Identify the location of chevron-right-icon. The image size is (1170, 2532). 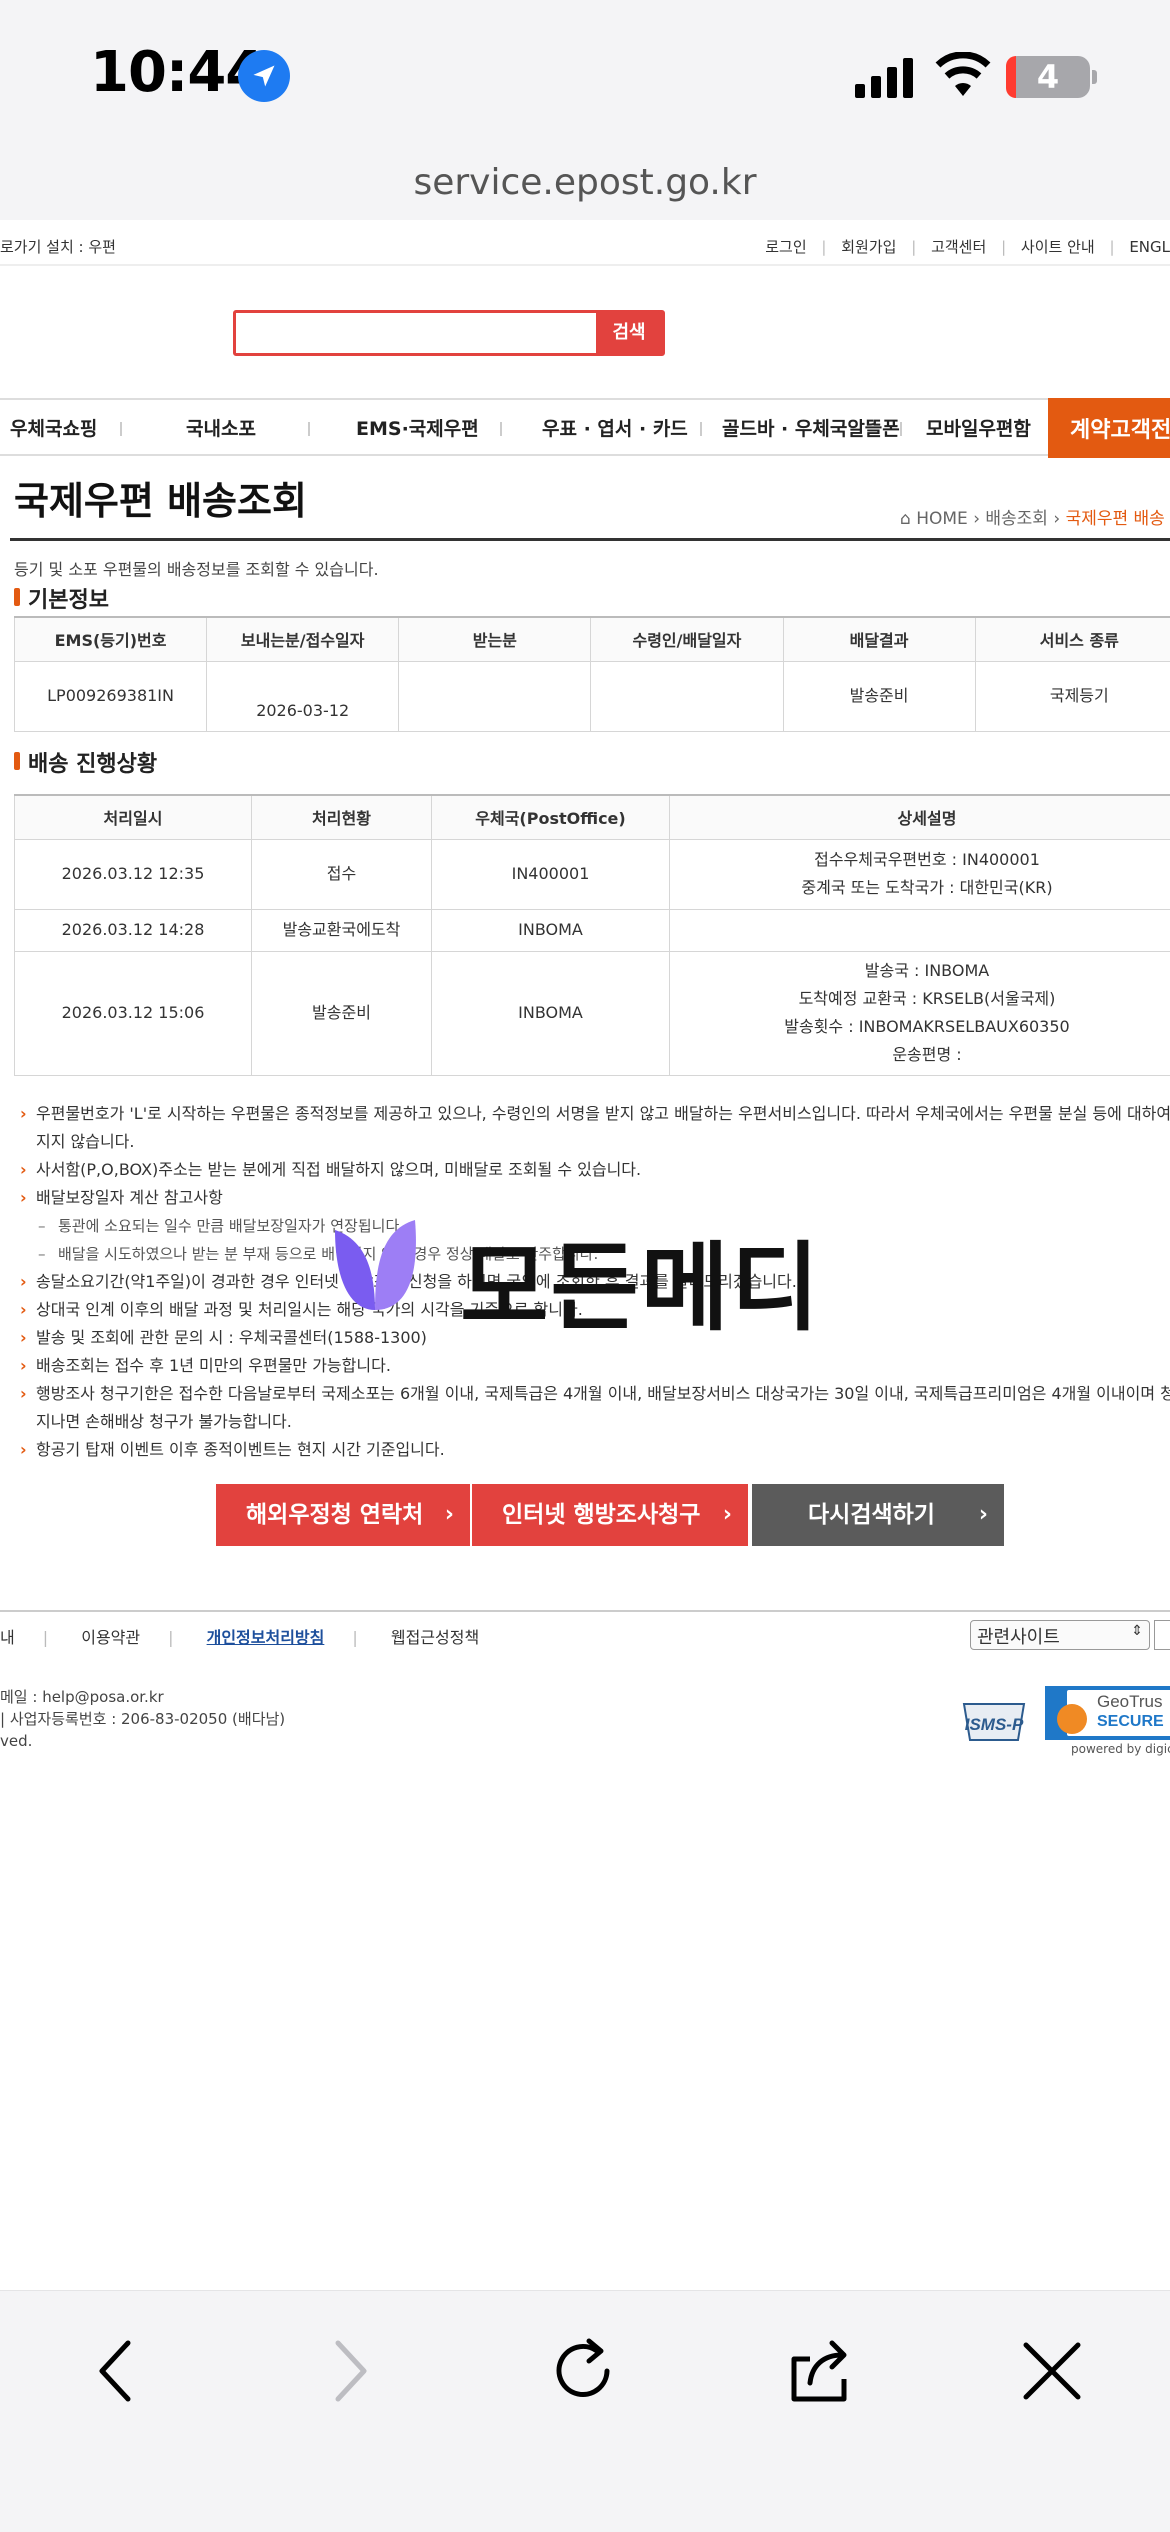
(351, 2371).